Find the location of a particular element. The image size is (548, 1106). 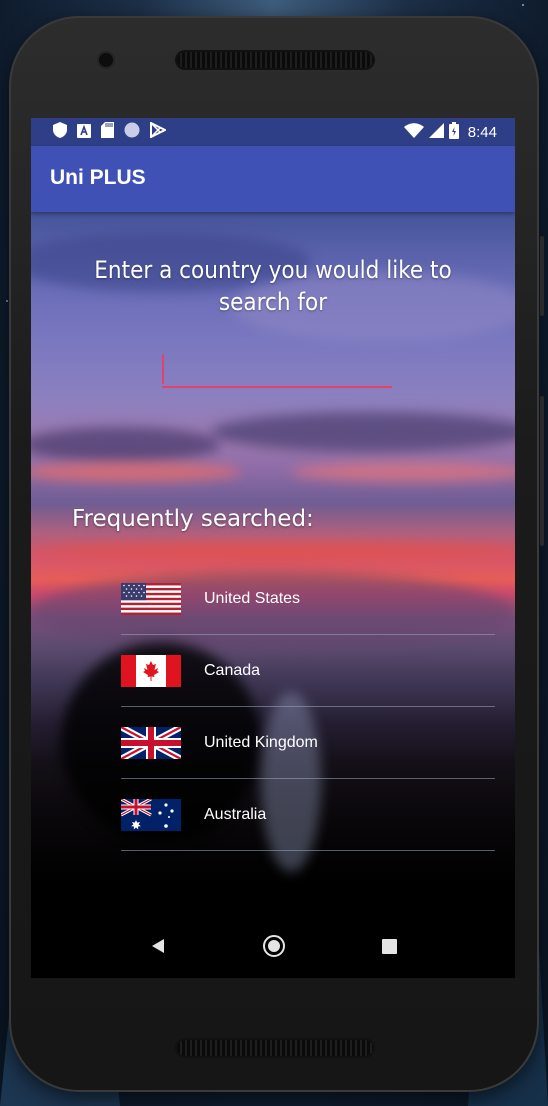

uk-flag-icon is located at coordinates (151, 742).